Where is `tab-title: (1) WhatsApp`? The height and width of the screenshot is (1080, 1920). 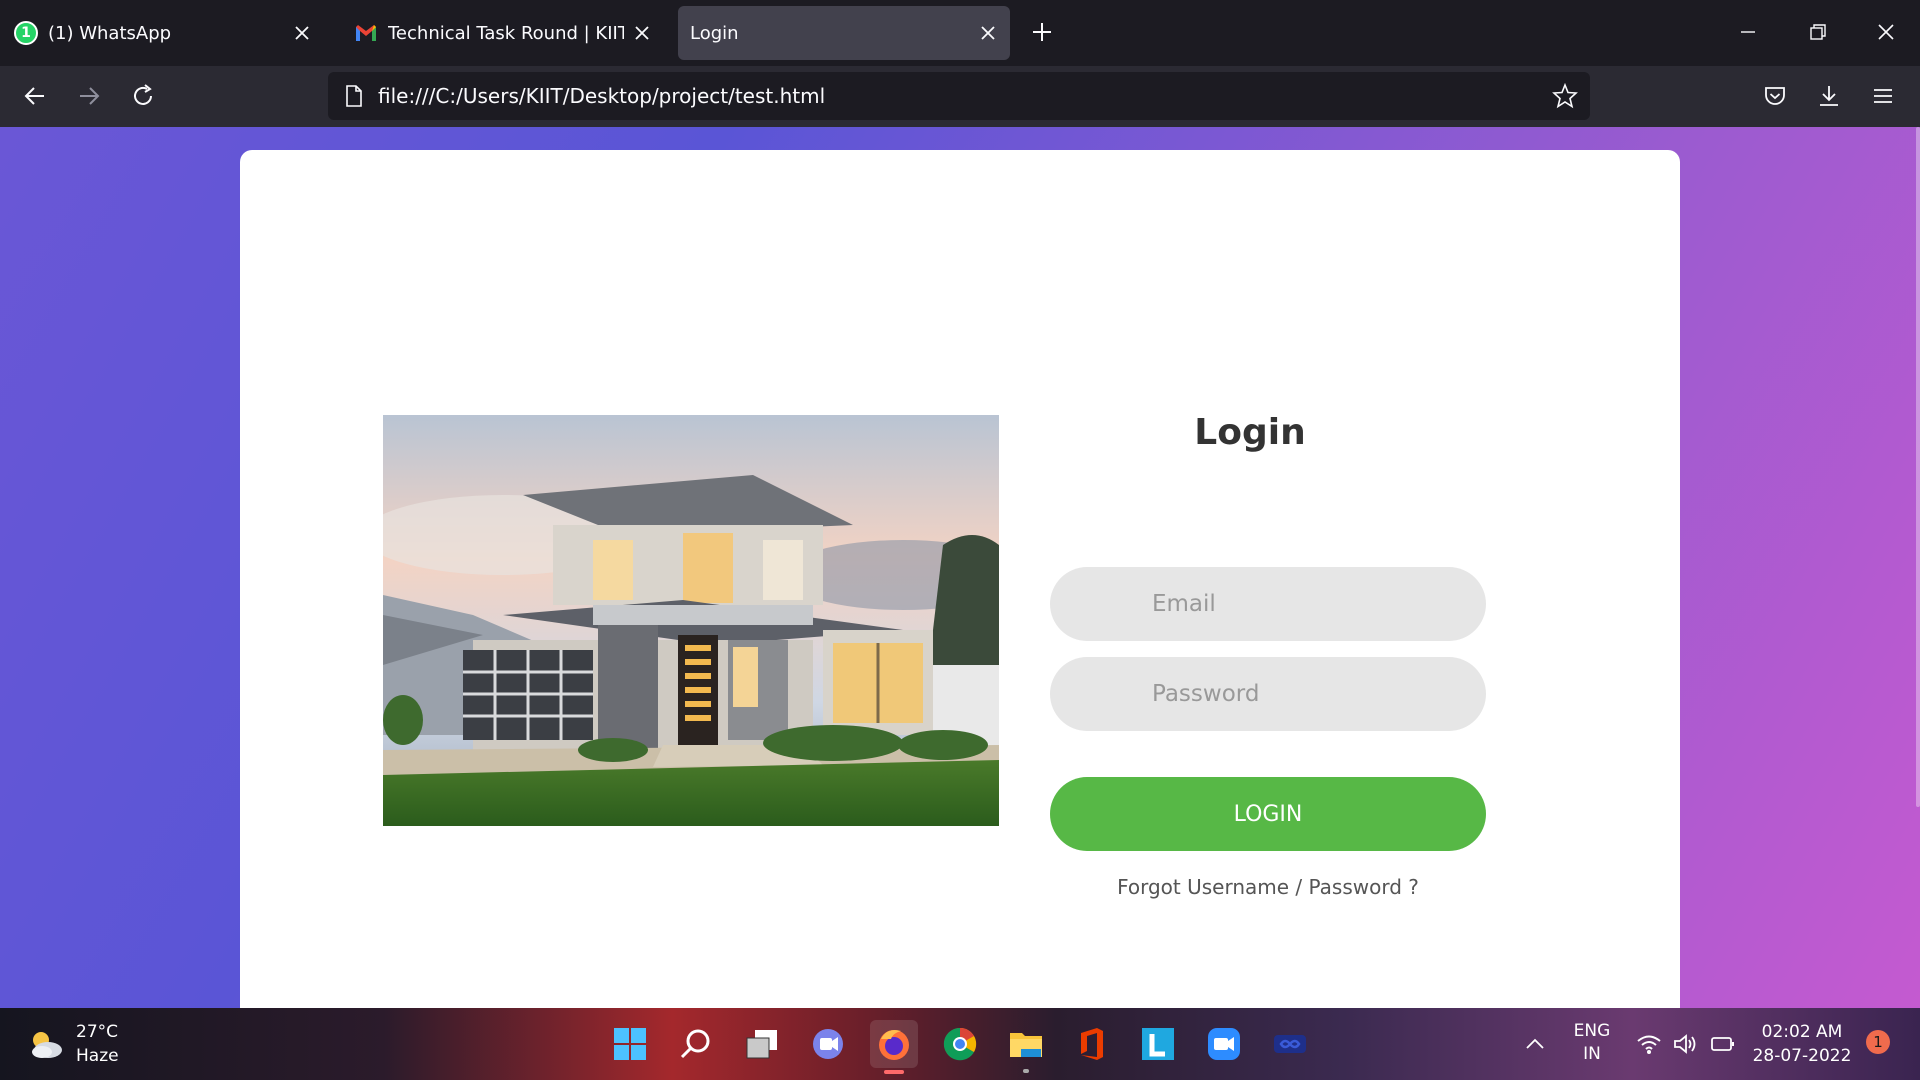 tab-title: (1) WhatsApp is located at coordinates (110, 33).